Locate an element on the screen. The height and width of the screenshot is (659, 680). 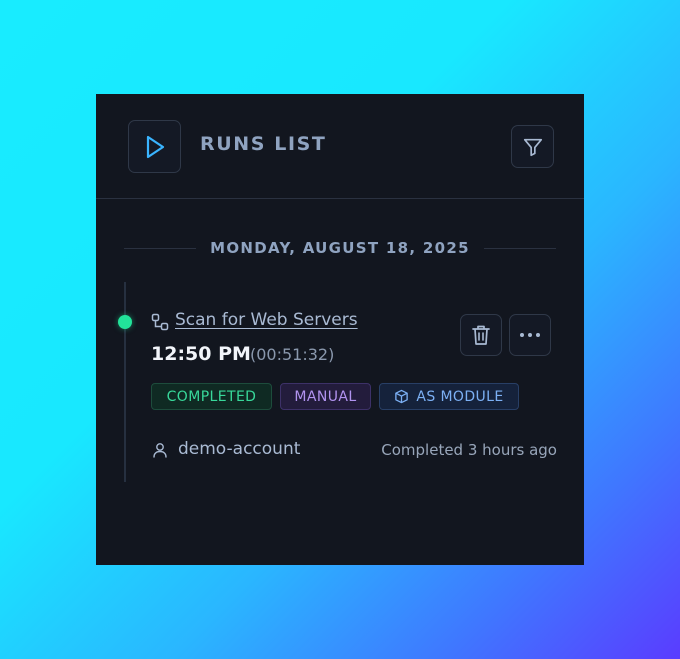
more-horizontal-icon is located at coordinates (530, 335).